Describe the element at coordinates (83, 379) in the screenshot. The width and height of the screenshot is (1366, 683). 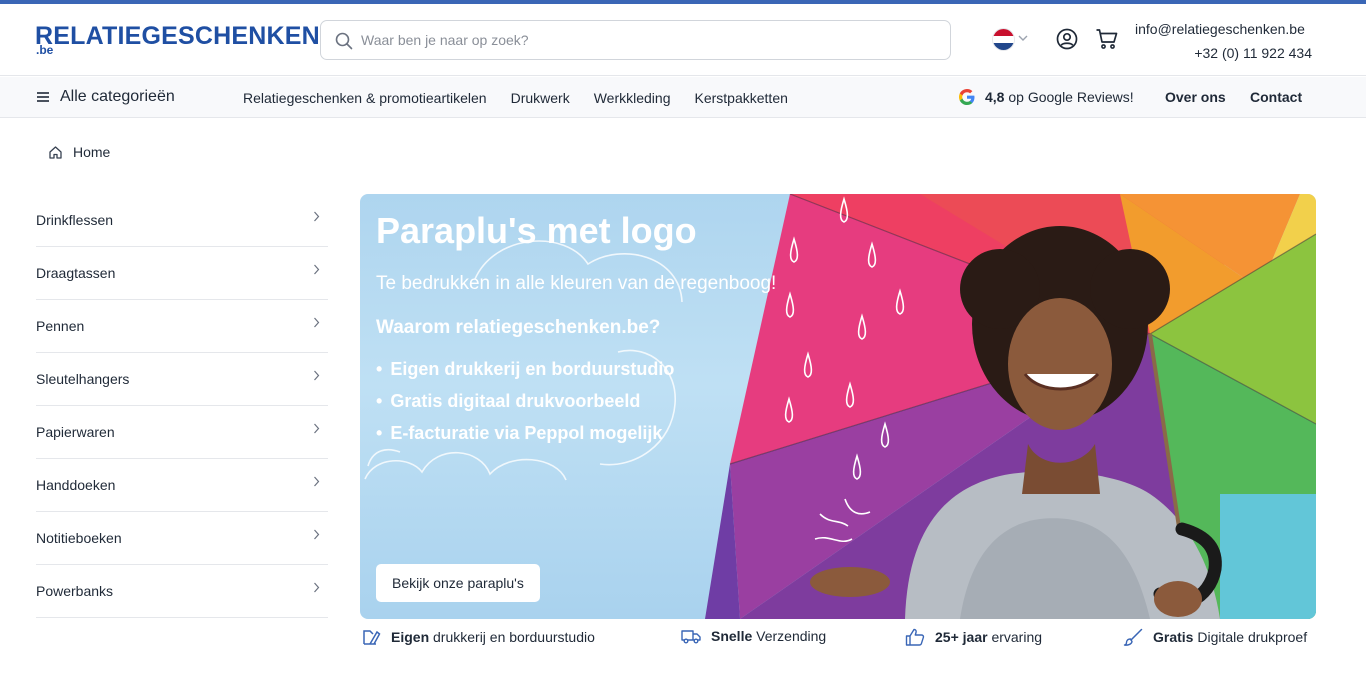
I see `sidebar-item-label: Sleutelhangers` at that location.